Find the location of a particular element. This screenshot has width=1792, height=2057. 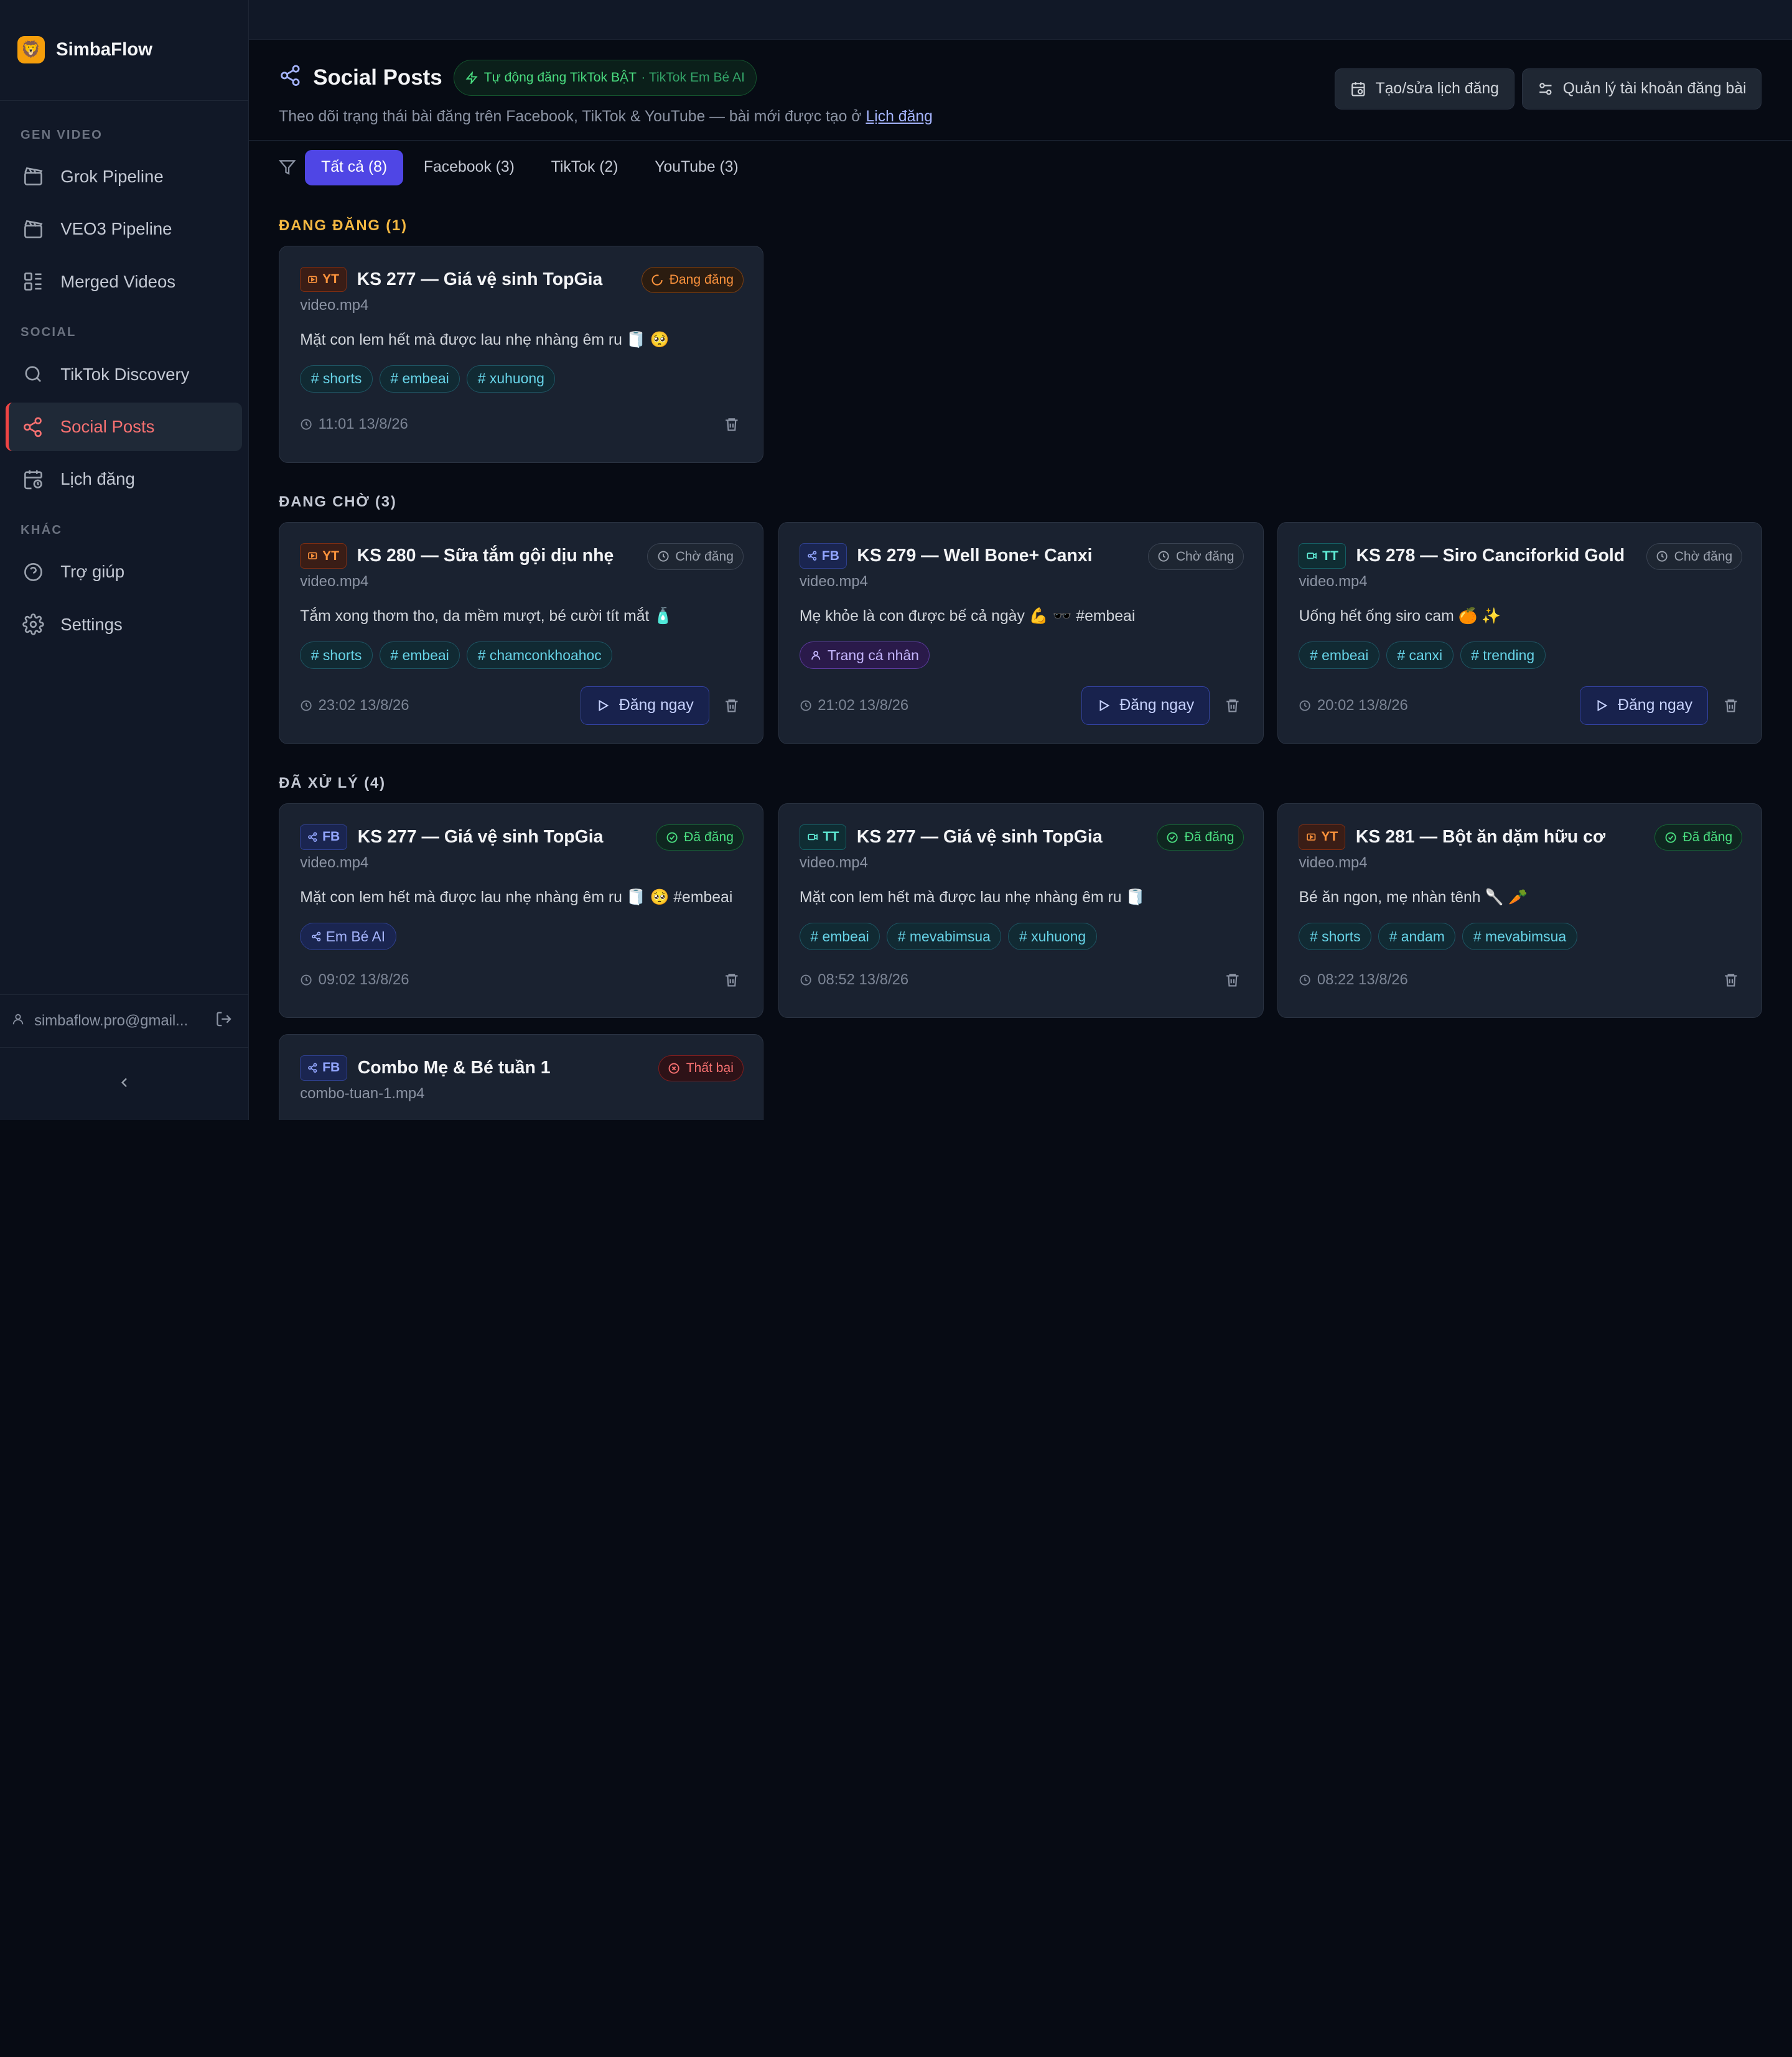

post-time-text: 08:52 13/8/26 is located at coordinates (863, 979).